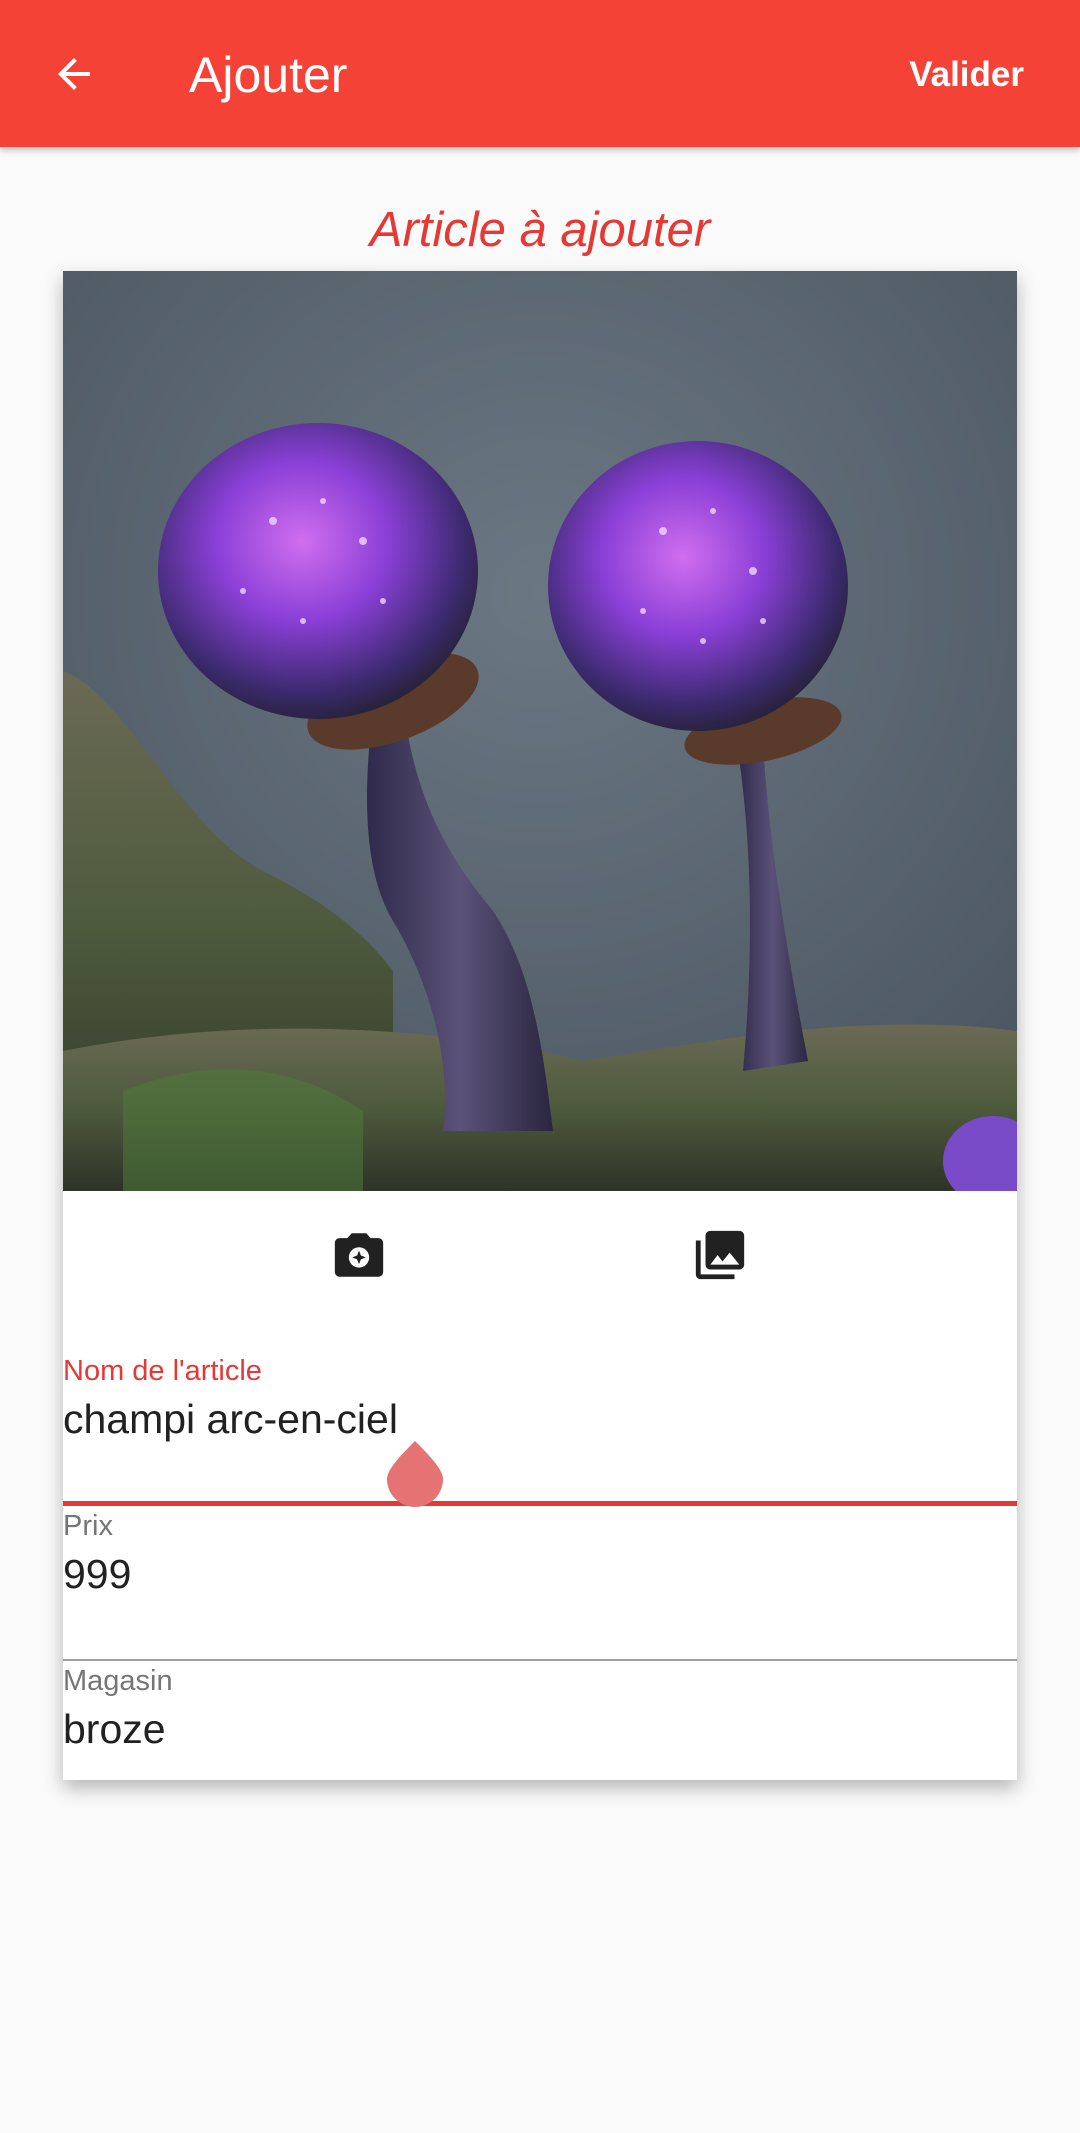 Image resolution: width=1080 pixels, height=2133 pixels. Describe the element at coordinates (162, 1371) in the screenshot. I see `article-name-label: Nom de l'article` at that location.